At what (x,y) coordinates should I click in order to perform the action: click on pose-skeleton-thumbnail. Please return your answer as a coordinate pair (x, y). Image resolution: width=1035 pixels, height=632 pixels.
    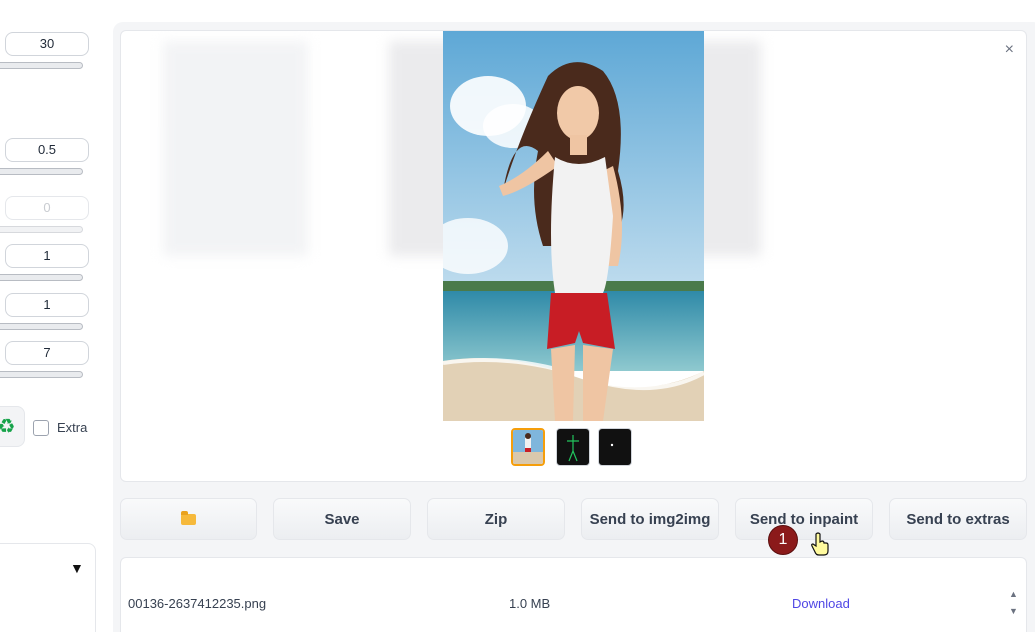
    Looking at the image, I should click on (573, 448).